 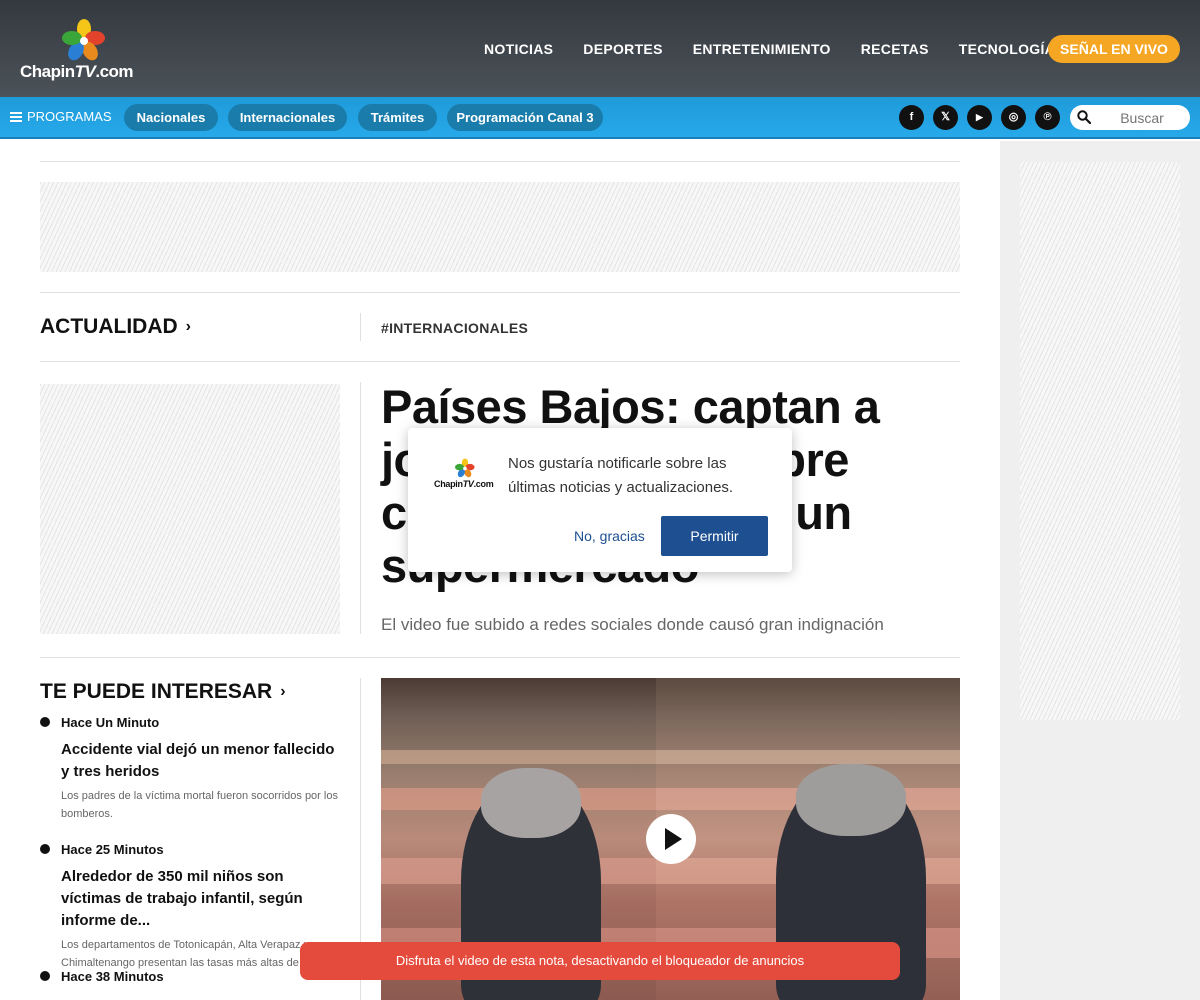 I want to click on nav-recetas: RECETAS, so click(x=895, y=49).